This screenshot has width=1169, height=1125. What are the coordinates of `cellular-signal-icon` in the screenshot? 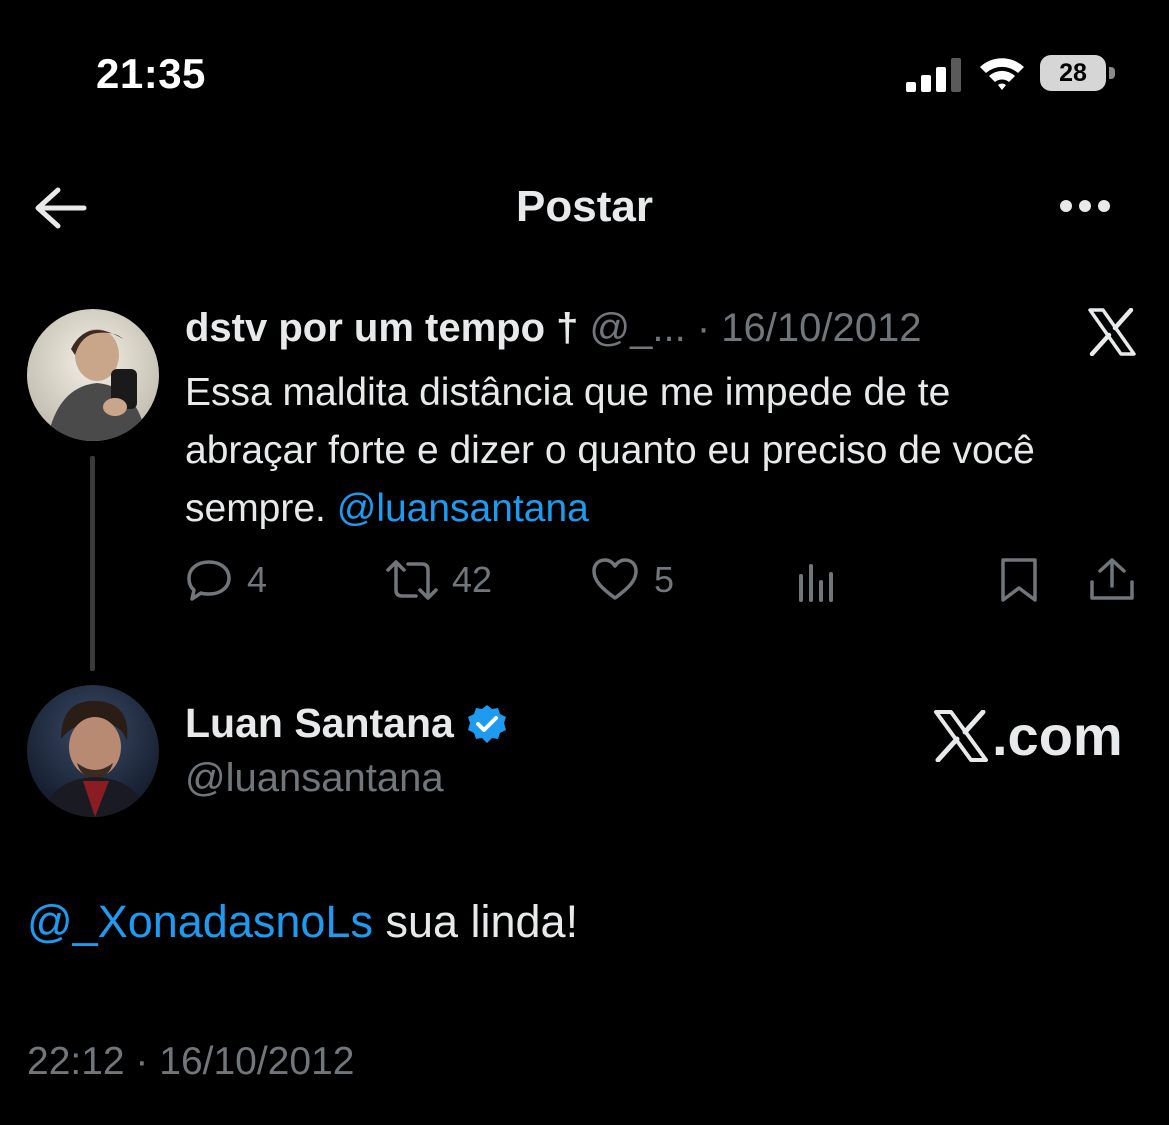 It's located at (933, 75).